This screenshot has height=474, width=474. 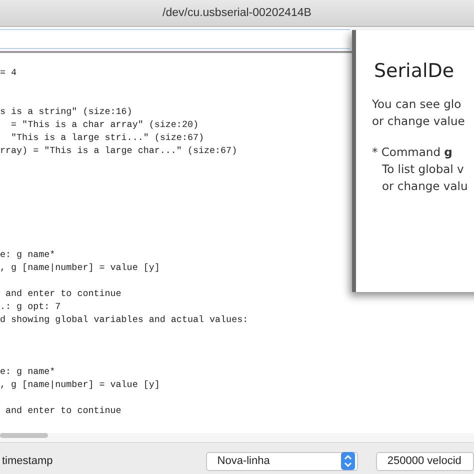 I want to click on slide-text: You can see glo, so click(x=417, y=104).